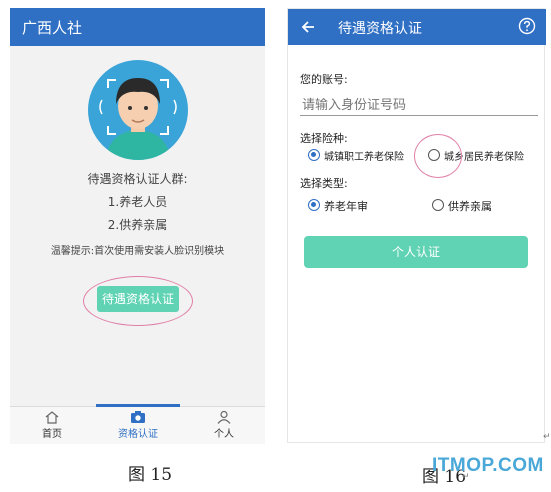 The height and width of the screenshot is (492, 551). Describe the element at coordinates (470, 206) in the screenshot. I see `type-option-dependents: 供养亲属` at that location.